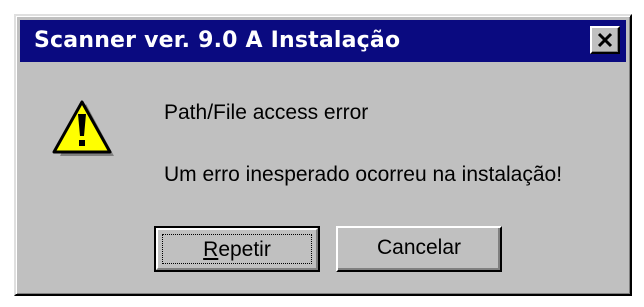  I want to click on retry-button: Repetir, so click(237, 249).